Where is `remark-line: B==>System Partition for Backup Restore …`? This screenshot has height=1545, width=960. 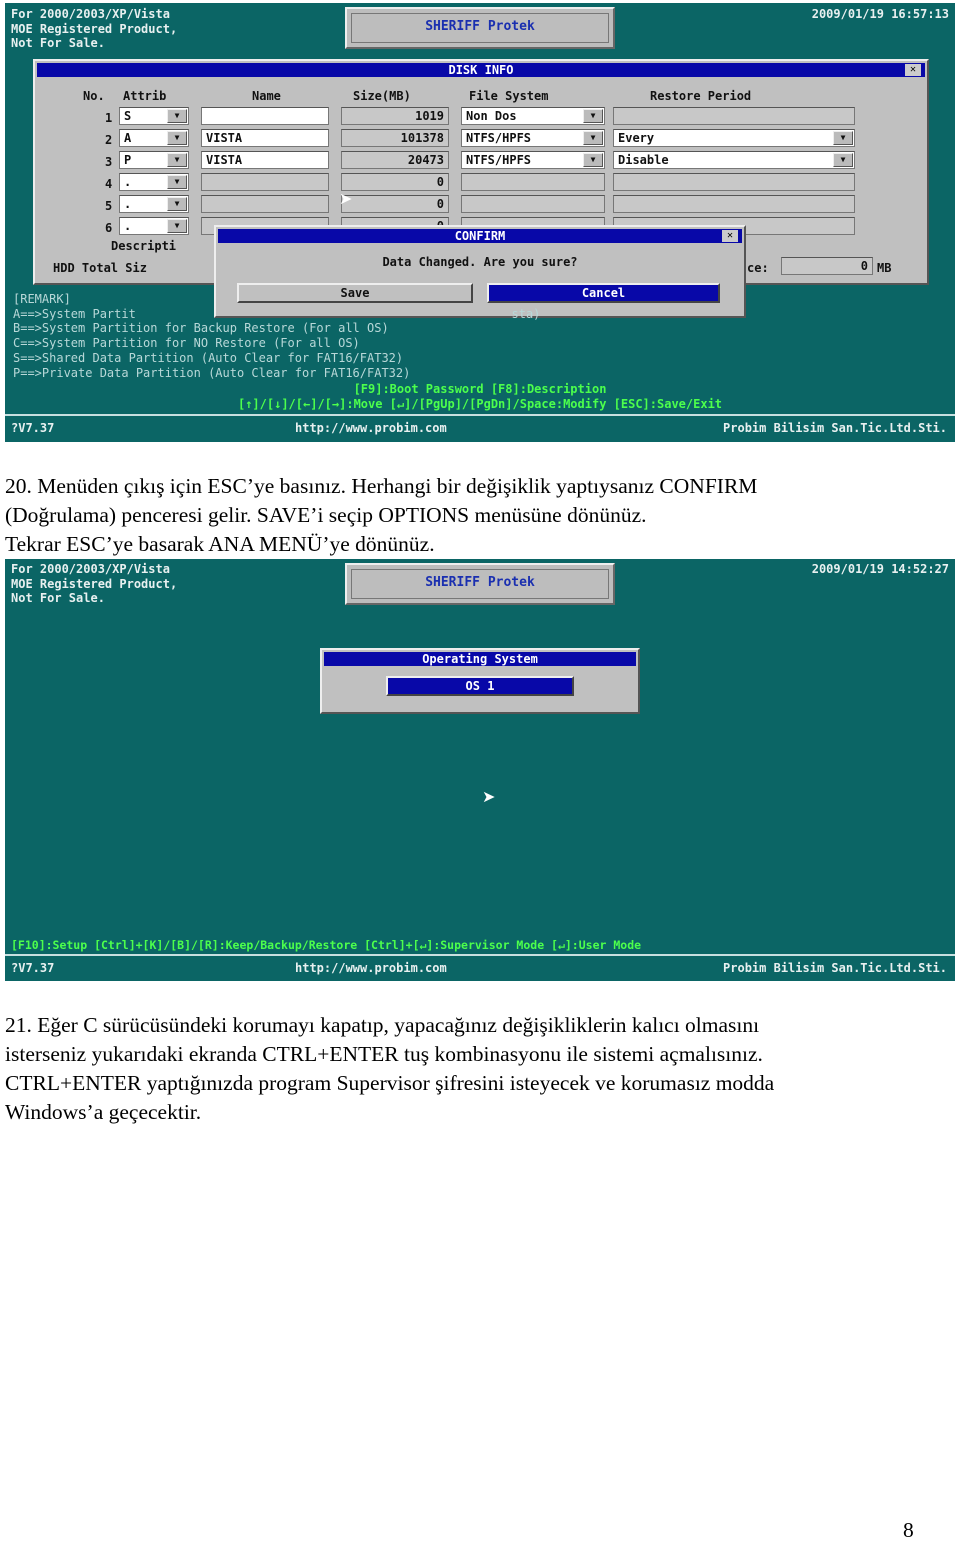
remark-line: B==>System Partition for Backup Restore … is located at coordinates (201, 328).